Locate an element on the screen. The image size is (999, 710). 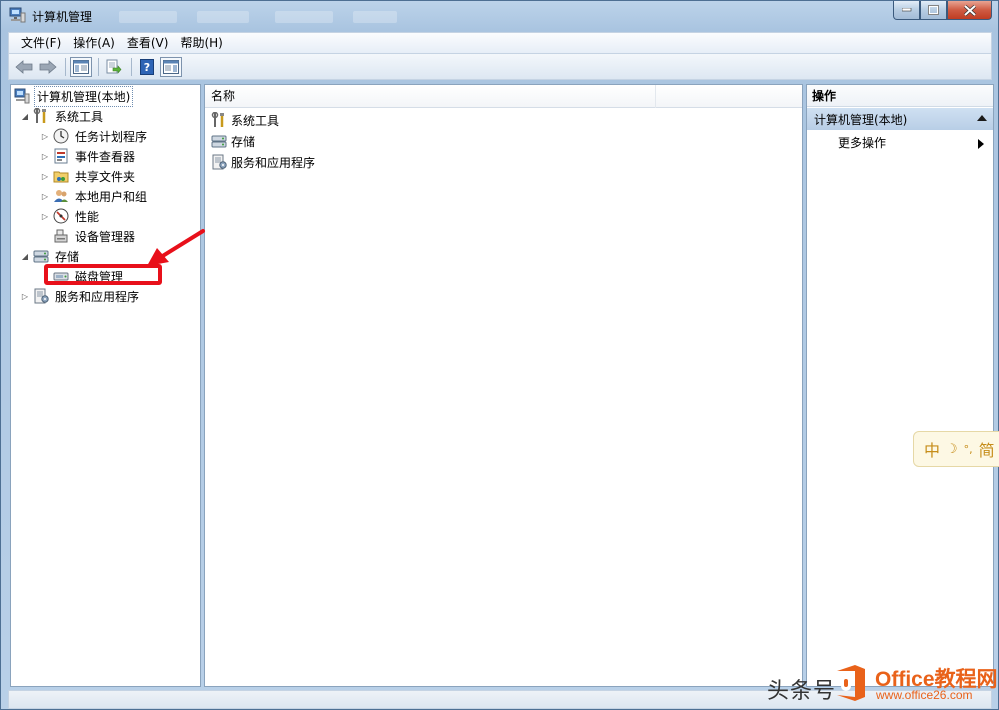
maximize-icon is located at coordinates (933, 10).